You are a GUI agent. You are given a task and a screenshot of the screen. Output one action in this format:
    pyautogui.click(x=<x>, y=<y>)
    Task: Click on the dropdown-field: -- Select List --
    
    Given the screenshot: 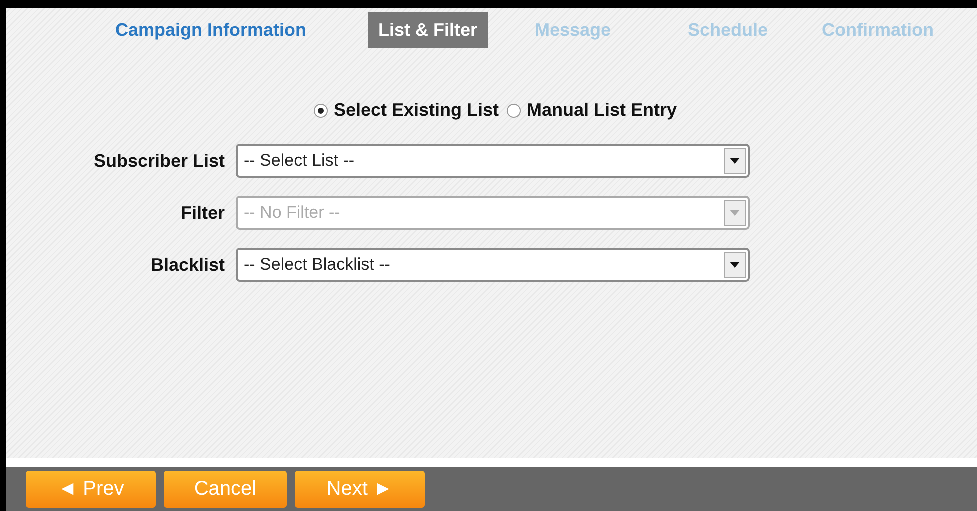 What is the action you would take?
    pyautogui.click(x=493, y=161)
    